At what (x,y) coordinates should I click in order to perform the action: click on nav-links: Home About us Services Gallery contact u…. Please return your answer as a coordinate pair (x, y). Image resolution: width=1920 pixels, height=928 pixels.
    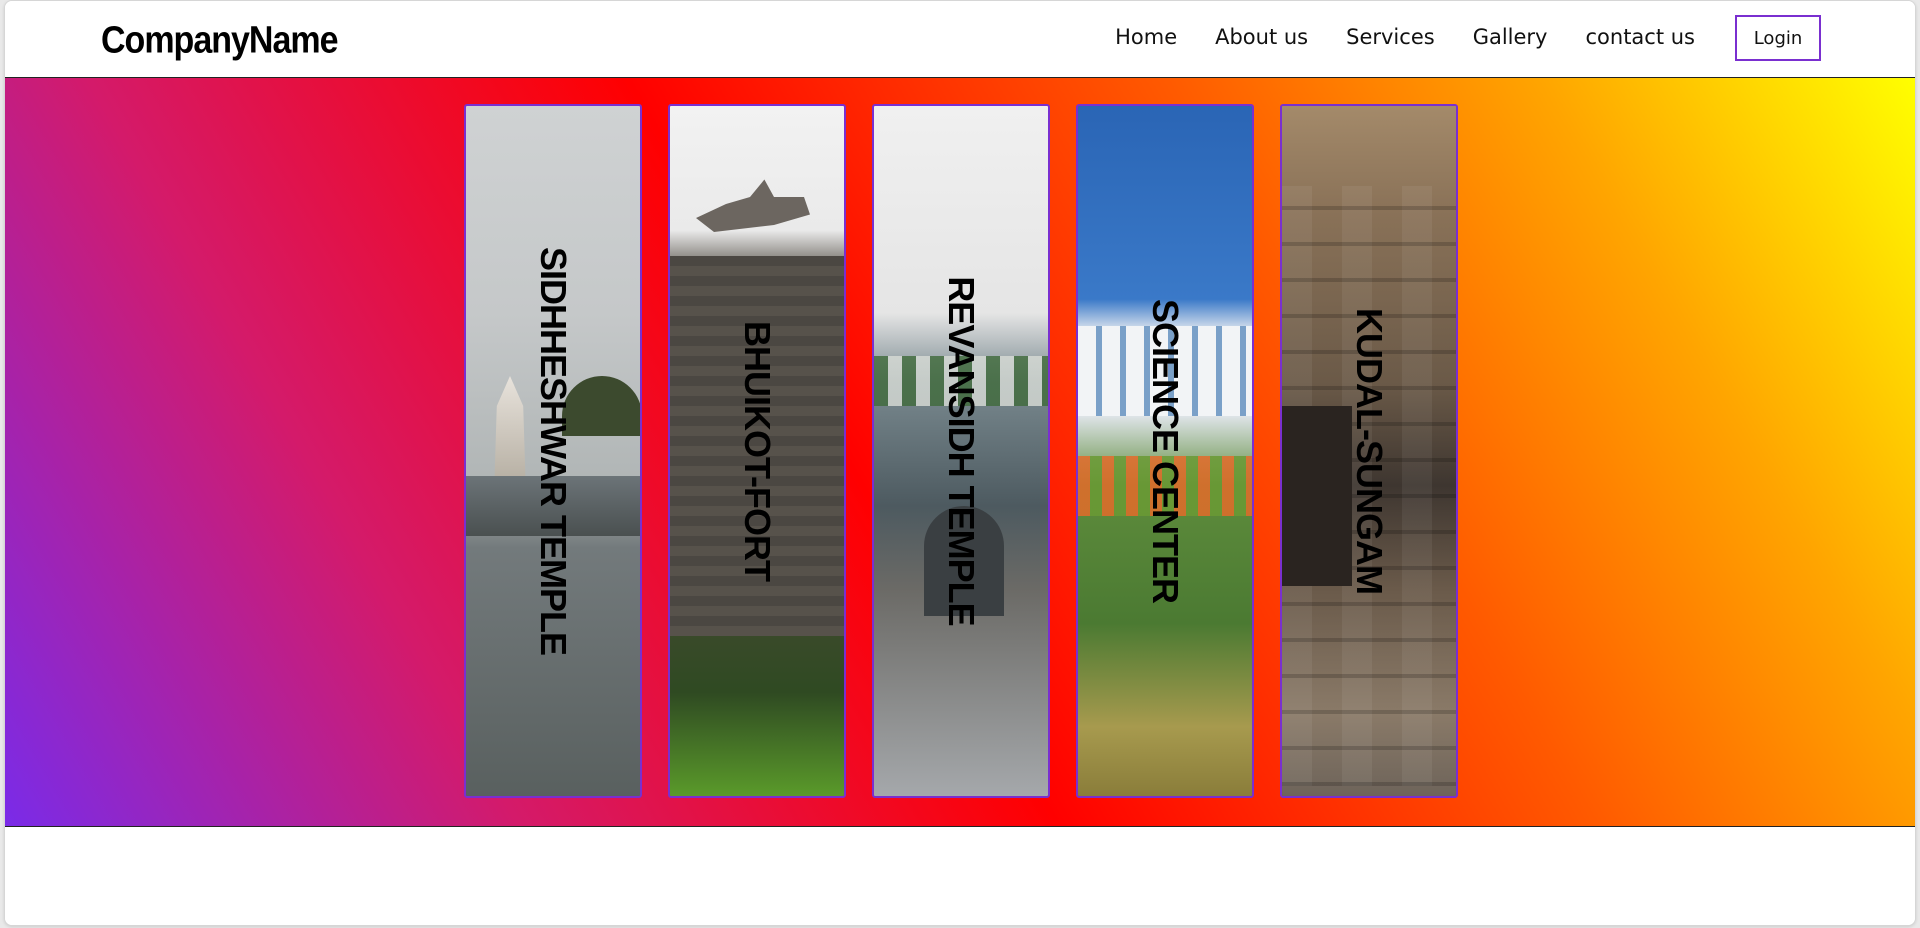
    Looking at the image, I should click on (1405, 37).